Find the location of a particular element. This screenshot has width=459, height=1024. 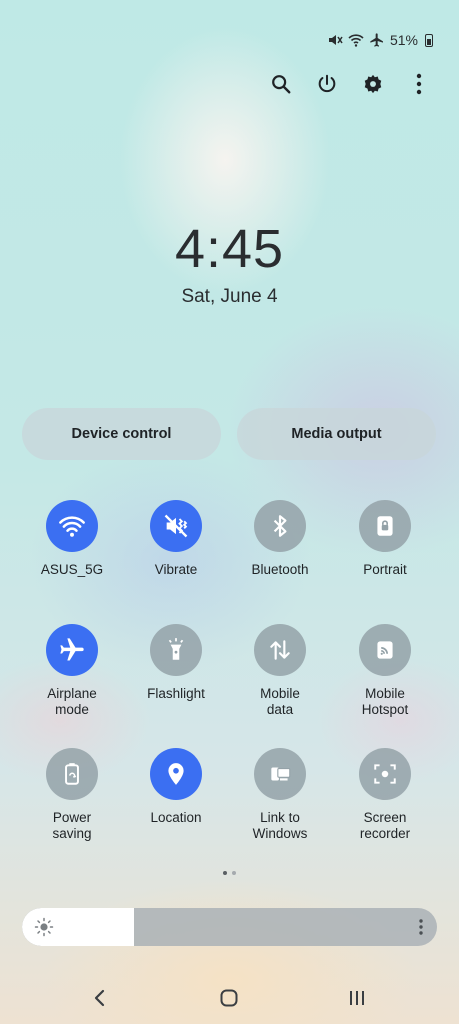

gear-icon is located at coordinates (373, 84).